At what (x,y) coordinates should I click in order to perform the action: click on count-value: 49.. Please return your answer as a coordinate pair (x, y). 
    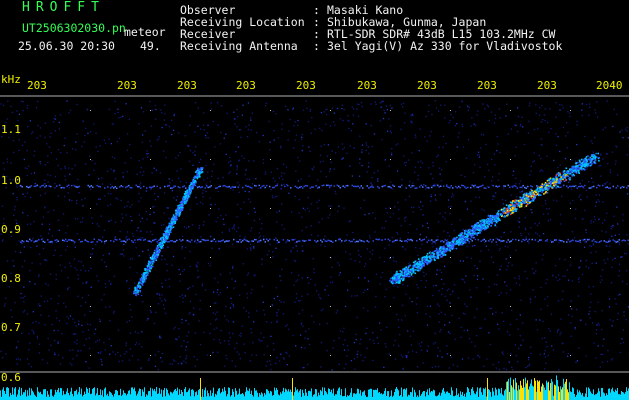
    Looking at the image, I should click on (150, 46).